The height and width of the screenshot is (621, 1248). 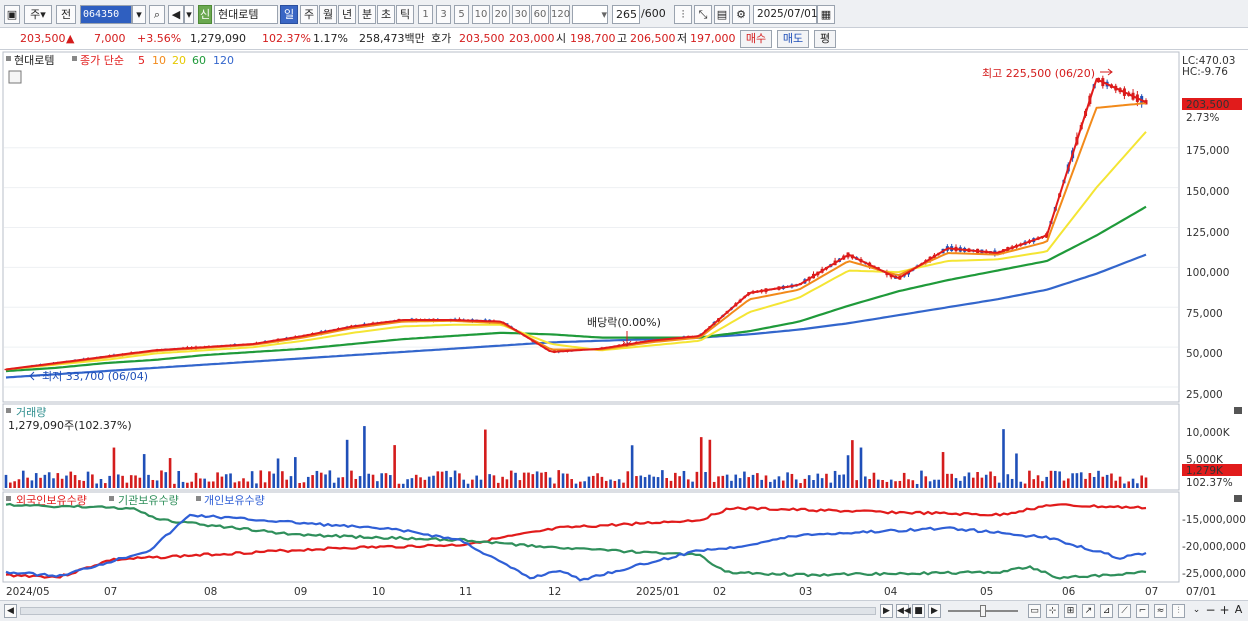 What do you see at coordinates (934, 611) in the screenshot?
I see `play-icon: ▶` at bounding box center [934, 611].